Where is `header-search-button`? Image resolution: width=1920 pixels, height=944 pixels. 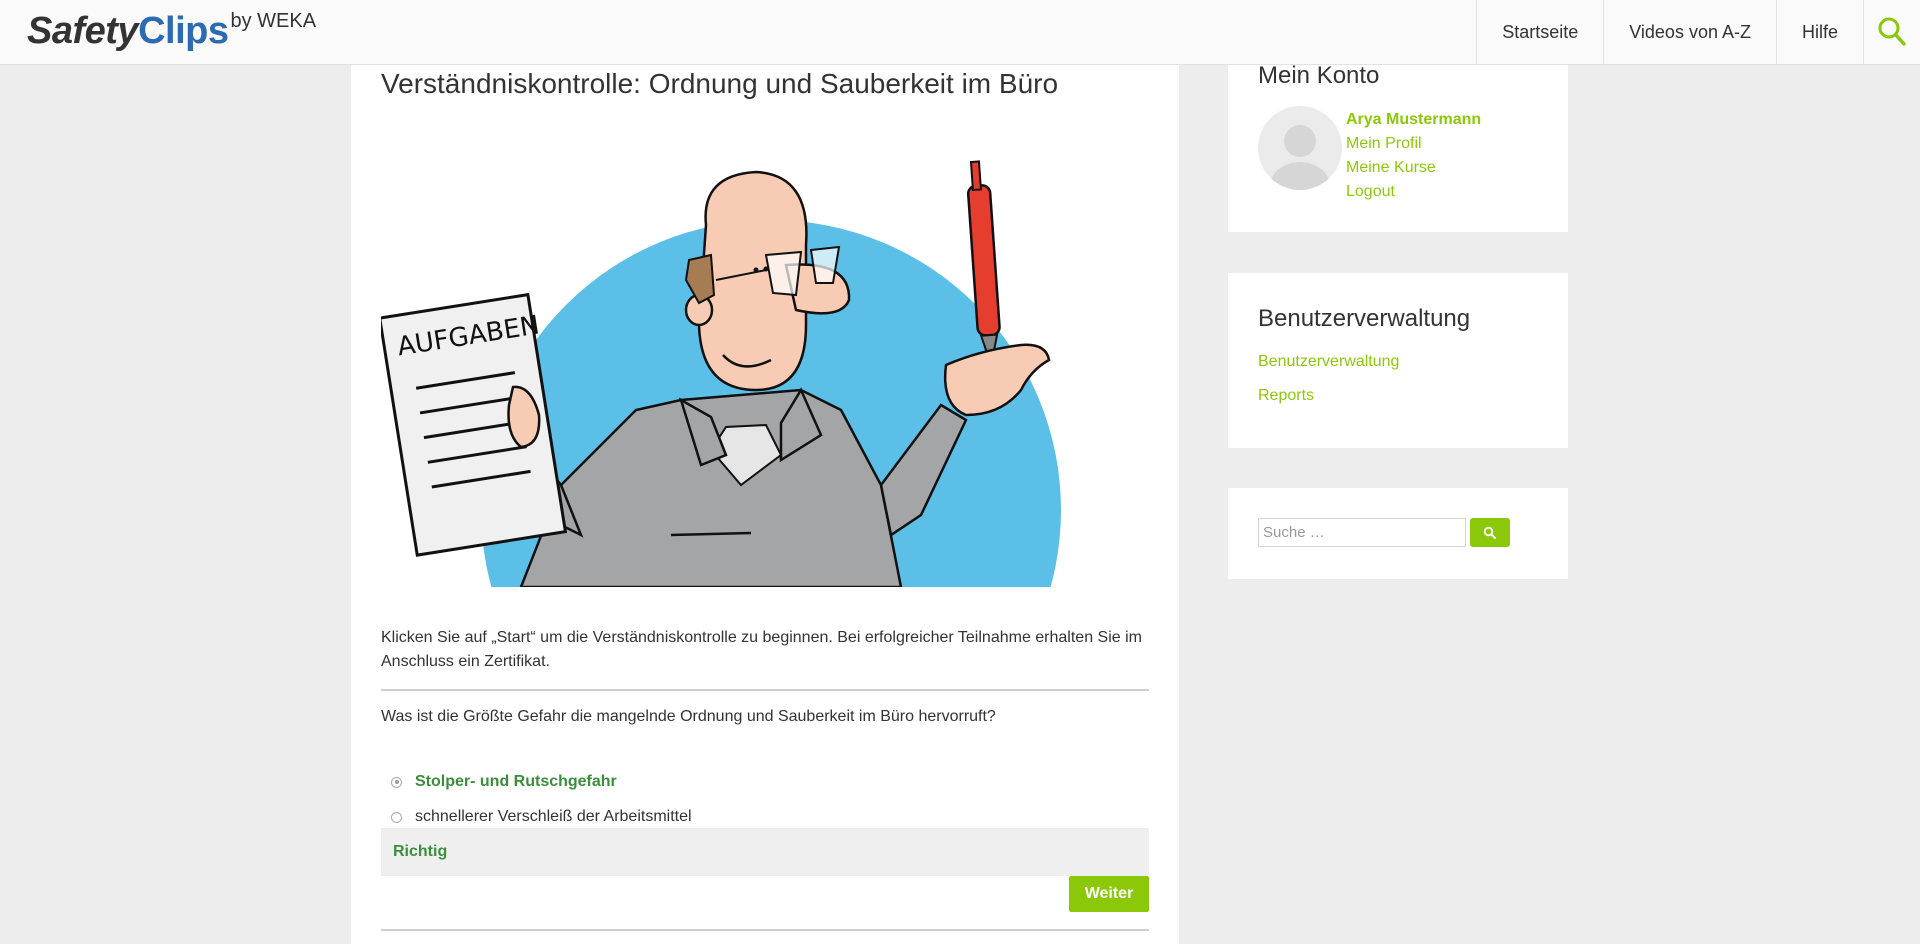 header-search-button is located at coordinates (1891, 32).